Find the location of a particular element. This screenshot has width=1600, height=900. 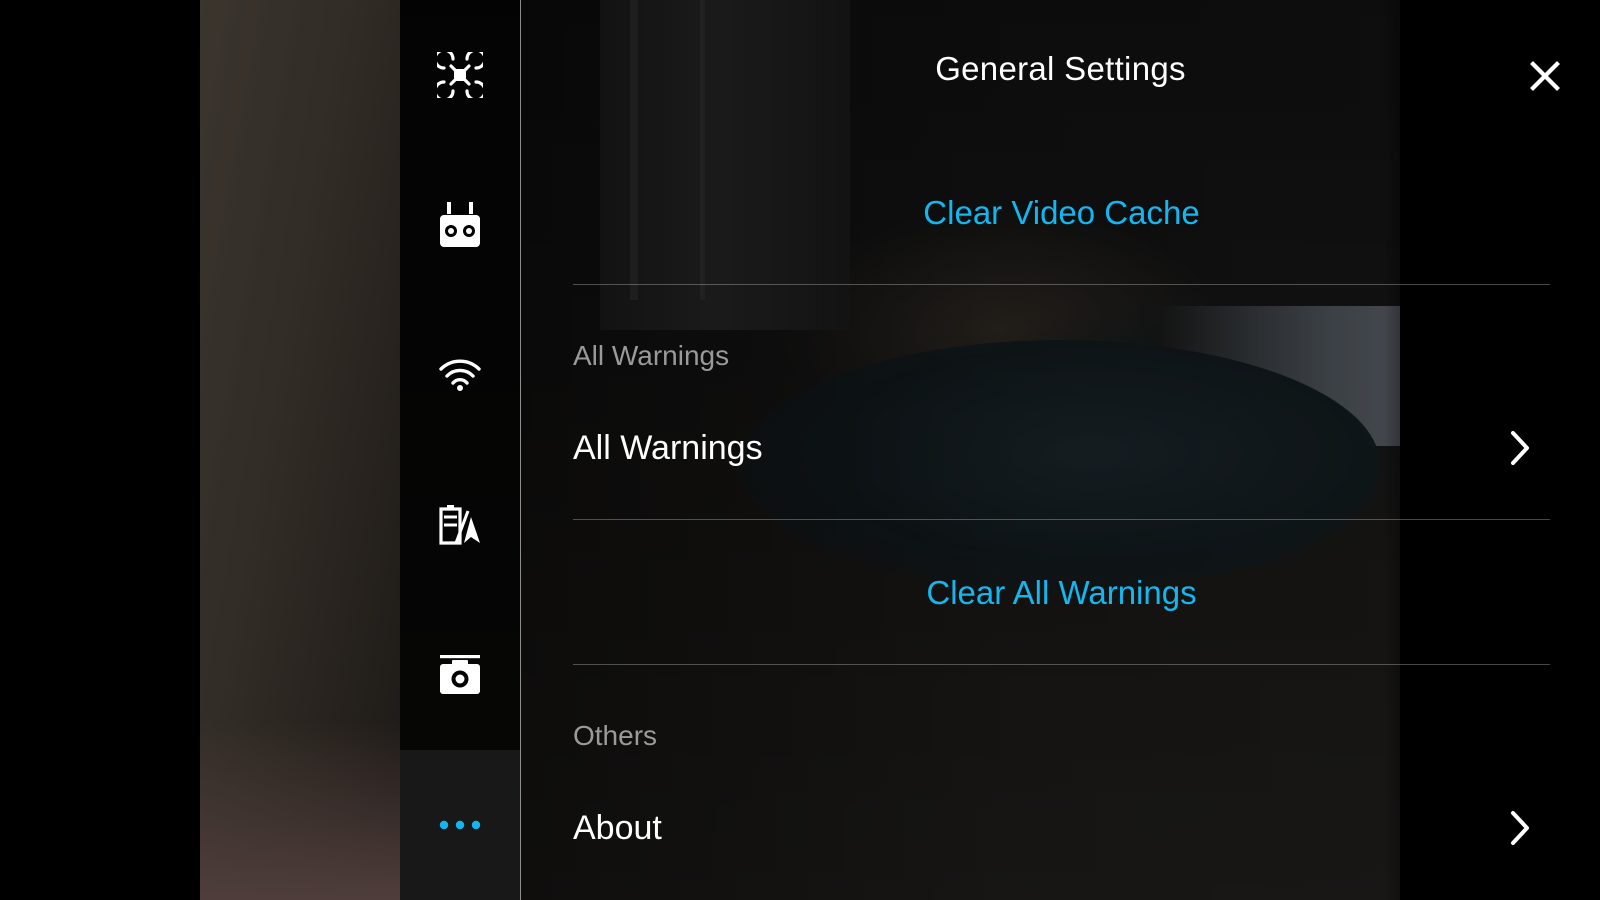

nav-item-aircraft is located at coordinates (460, 75).